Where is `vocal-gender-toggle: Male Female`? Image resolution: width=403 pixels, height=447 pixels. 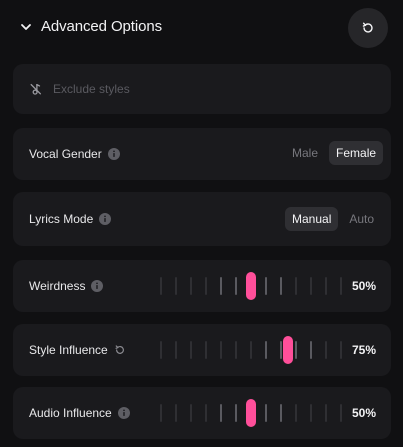 vocal-gender-toggle: Male Female is located at coordinates (334, 153).